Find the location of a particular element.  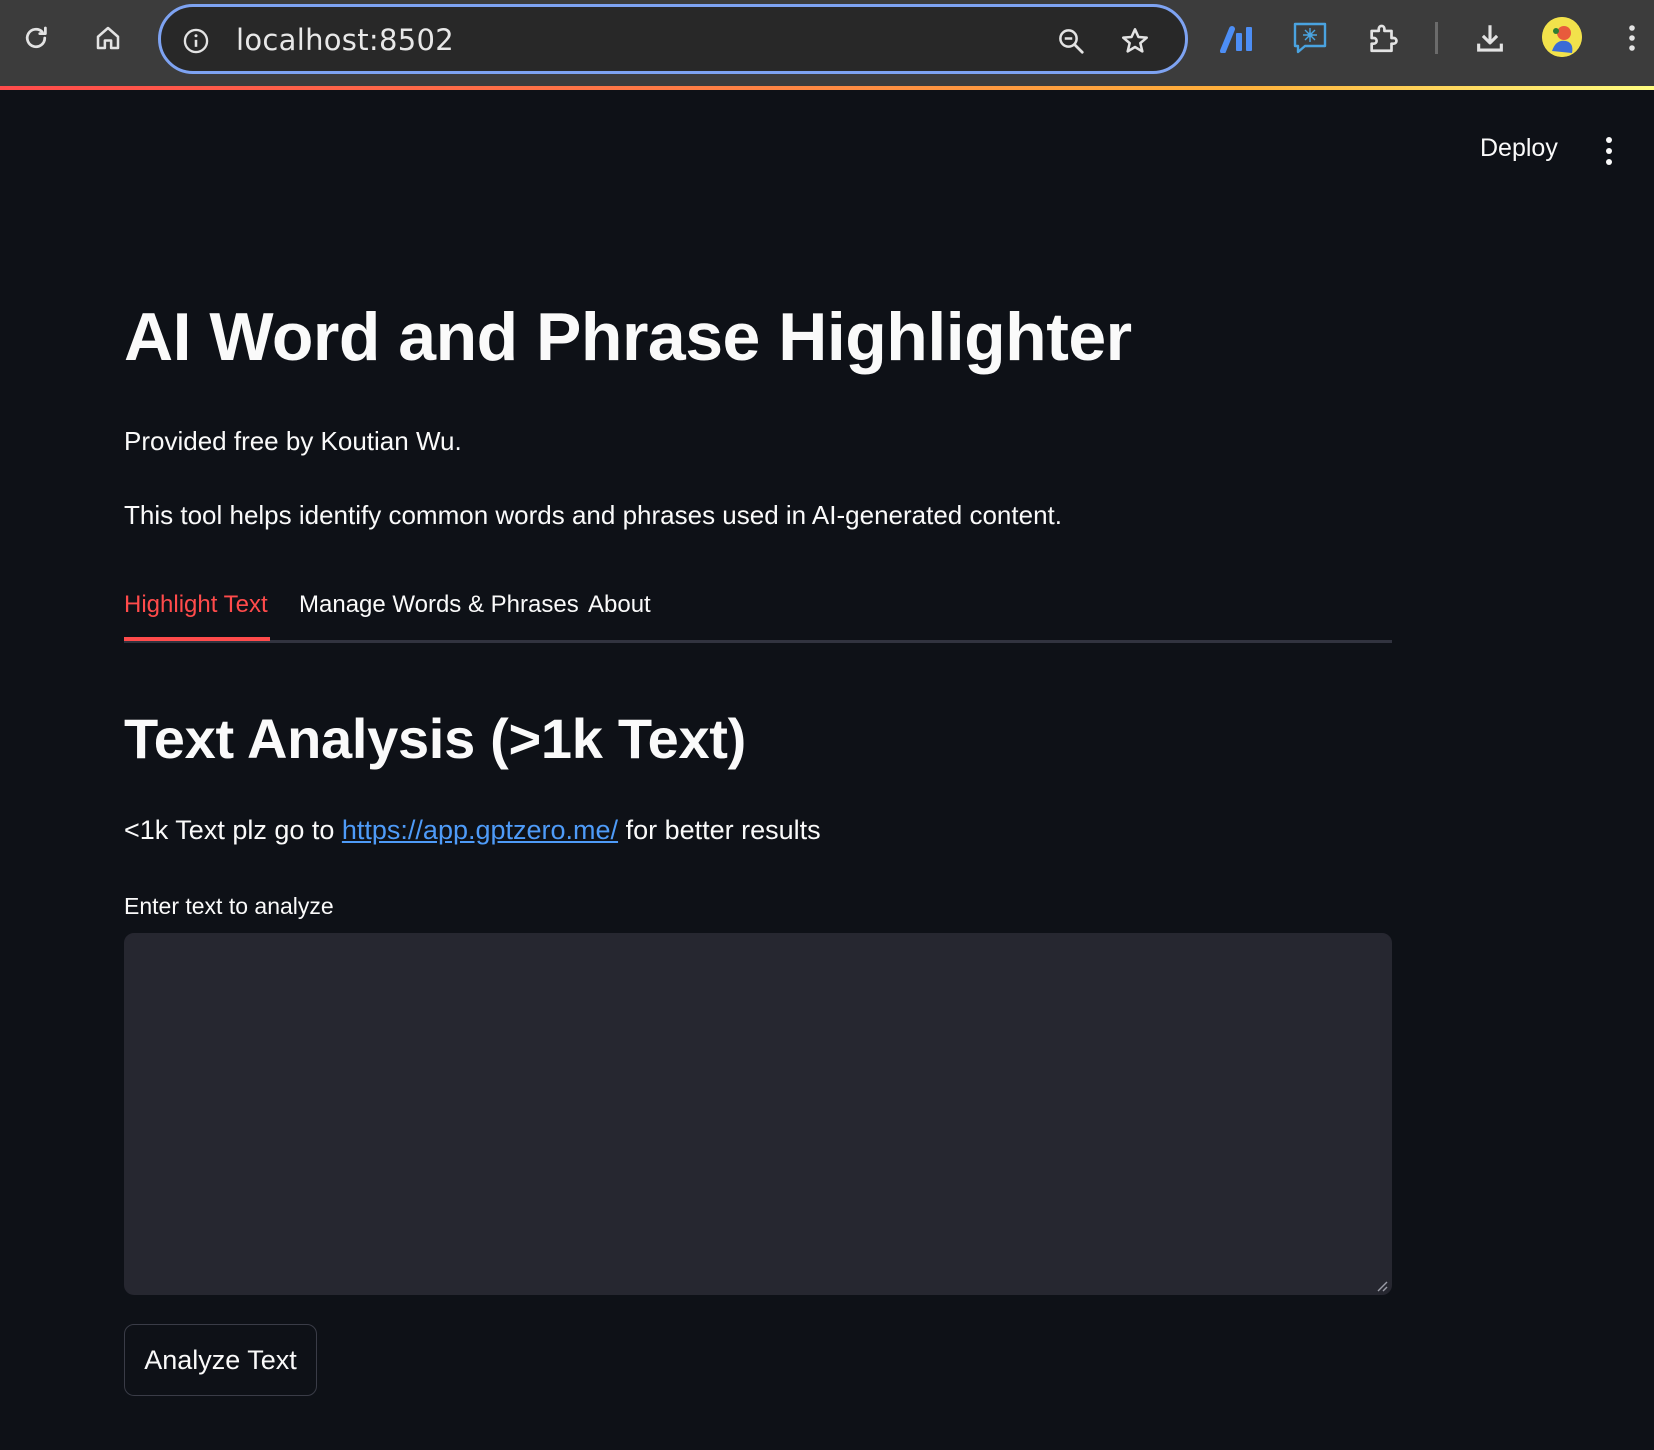

bookmark-star-icon is located at coordinates (1135, 41).